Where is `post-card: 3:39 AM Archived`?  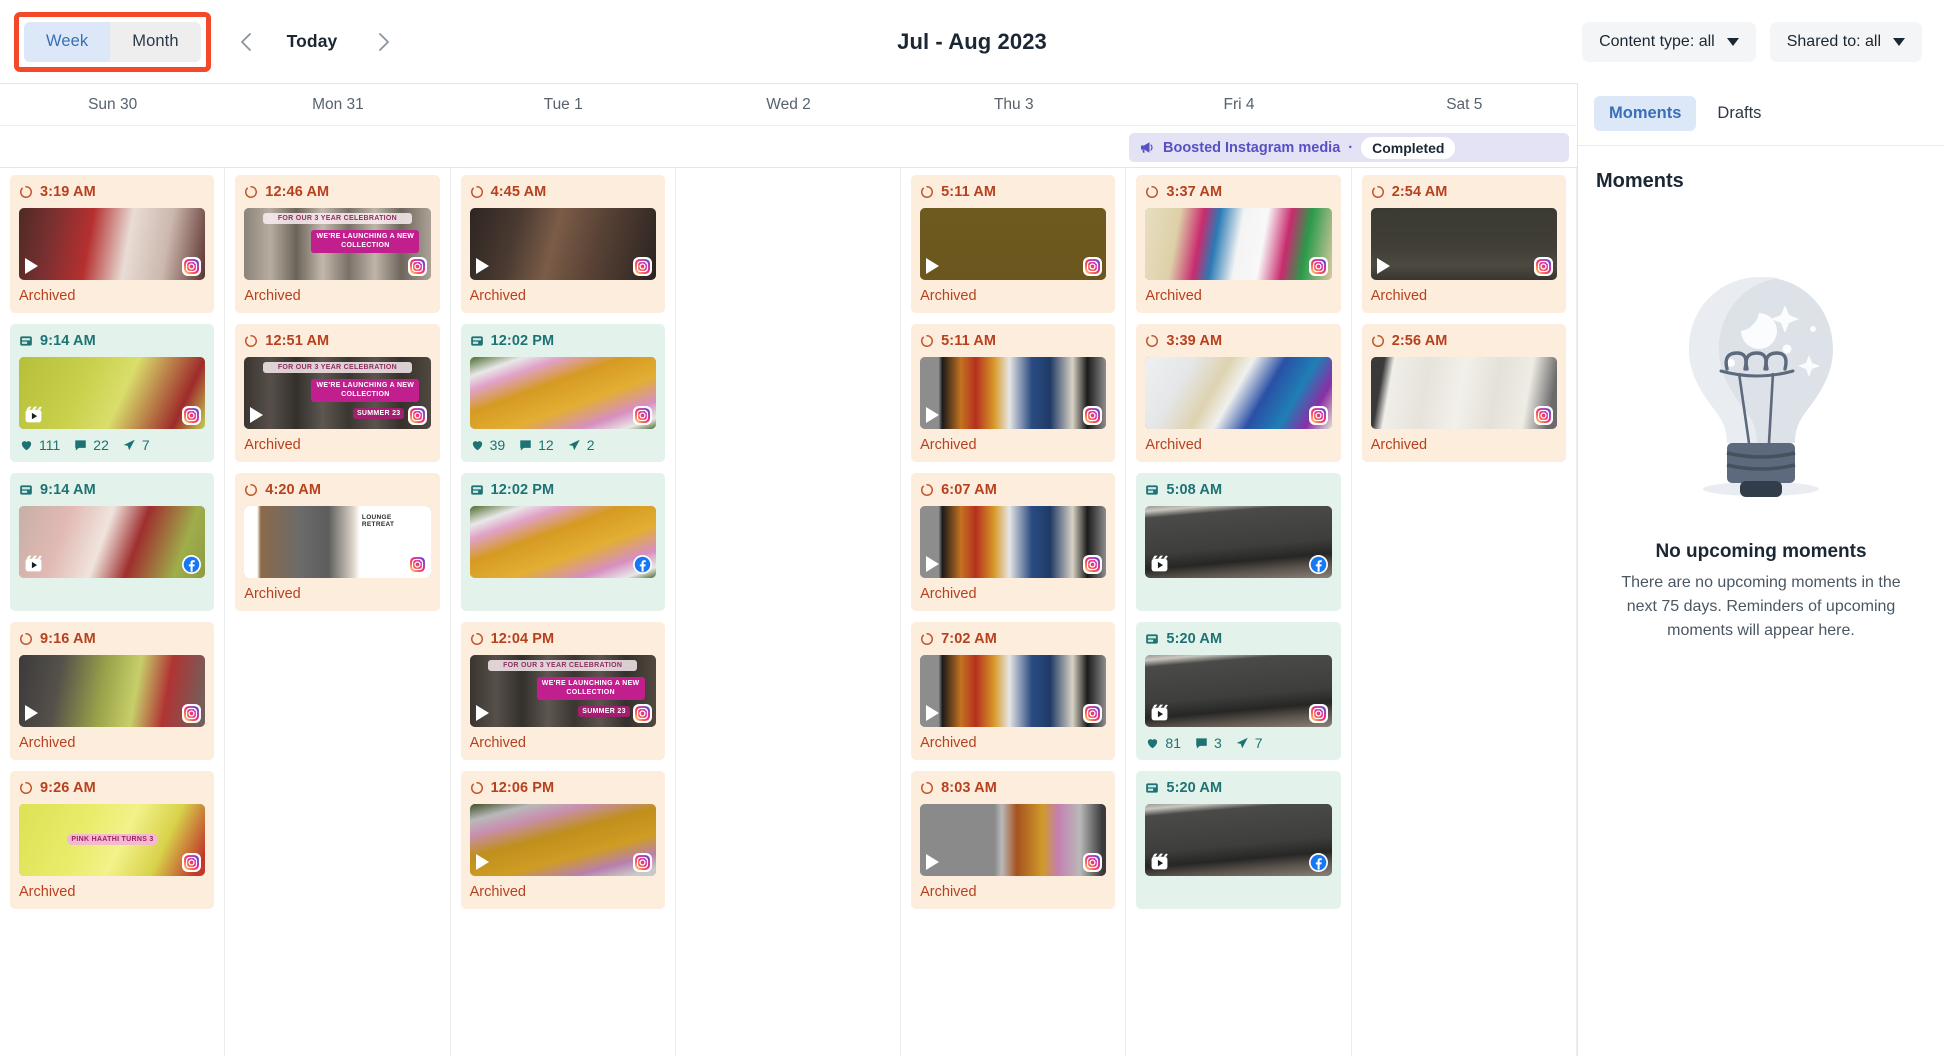 post-card: 3:39 AM Archived is located at coordinates (1238, 393).